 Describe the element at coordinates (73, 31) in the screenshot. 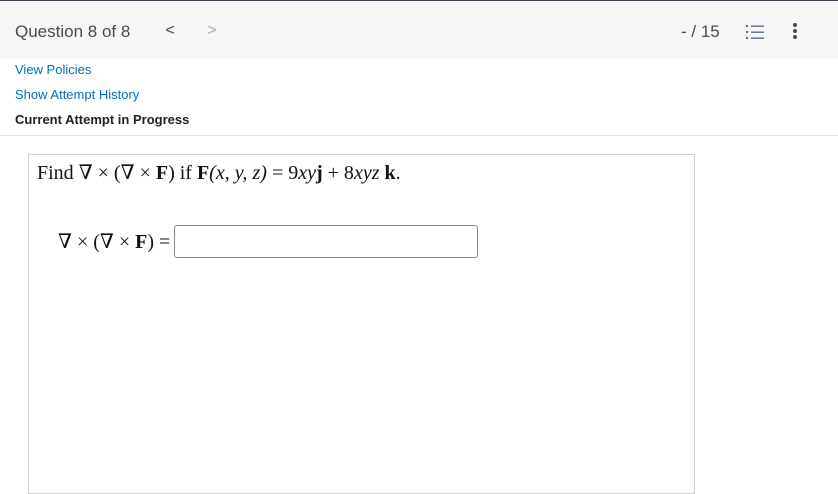

I see `question-title: Question 8 of 8` at that location.